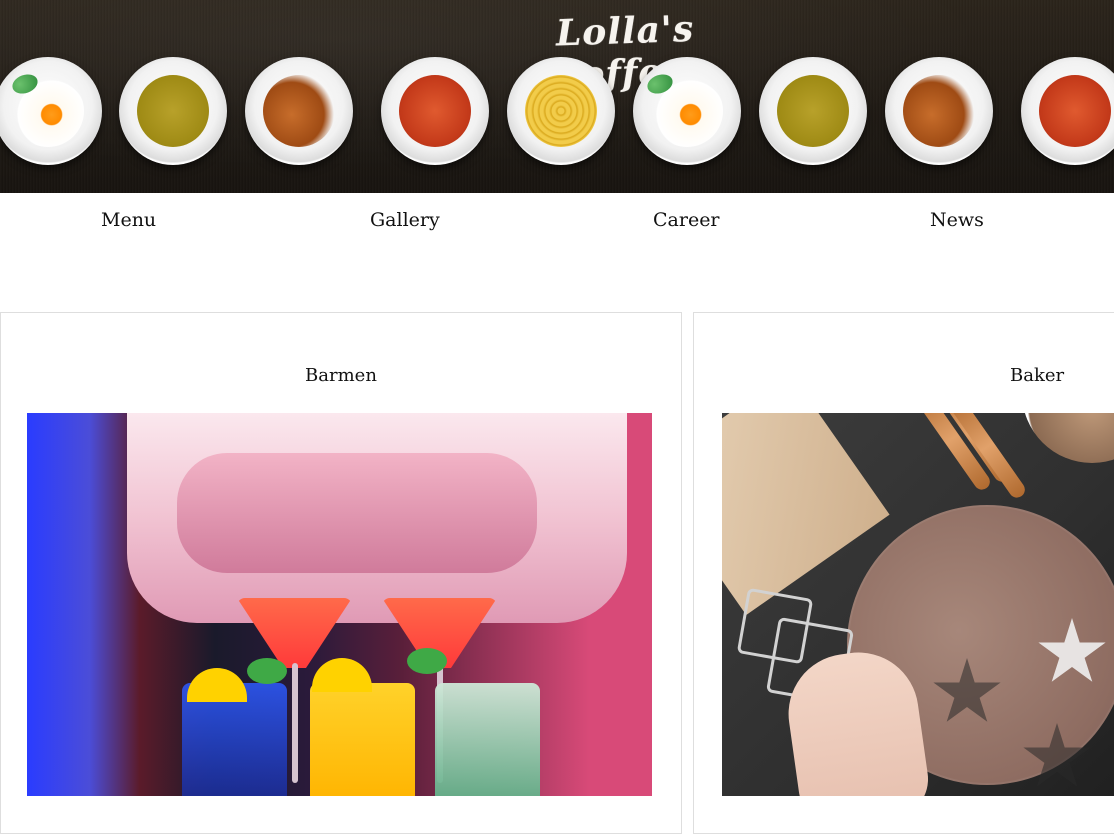 The width and height of the screenshot is (1114, 834). I want to click on nav-item-menu: Menu, so click(128, 220).